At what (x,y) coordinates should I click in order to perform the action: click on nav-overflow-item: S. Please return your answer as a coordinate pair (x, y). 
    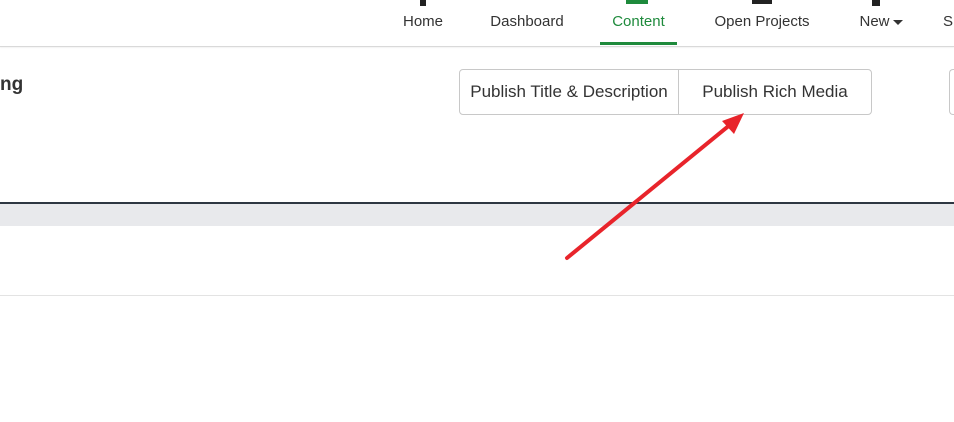
    Looking at the image, I should click on (948, 22).